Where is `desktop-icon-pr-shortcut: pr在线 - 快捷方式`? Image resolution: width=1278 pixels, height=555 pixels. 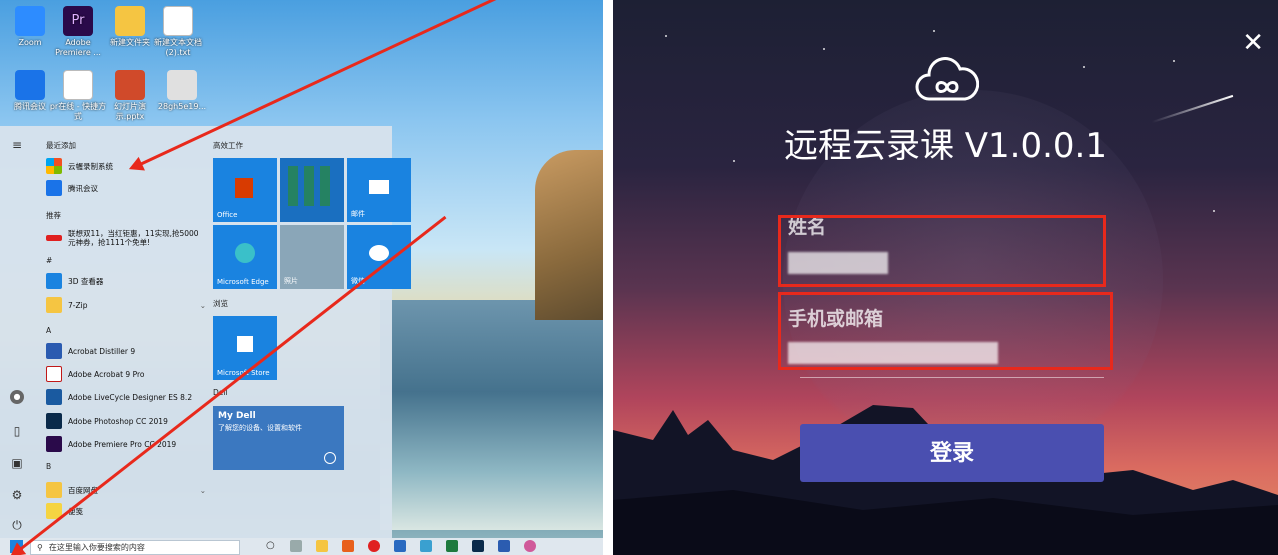
desktop-icon-pr-shortcut: pr在线 - 快捷方式 is located at coordinates (78, 96).